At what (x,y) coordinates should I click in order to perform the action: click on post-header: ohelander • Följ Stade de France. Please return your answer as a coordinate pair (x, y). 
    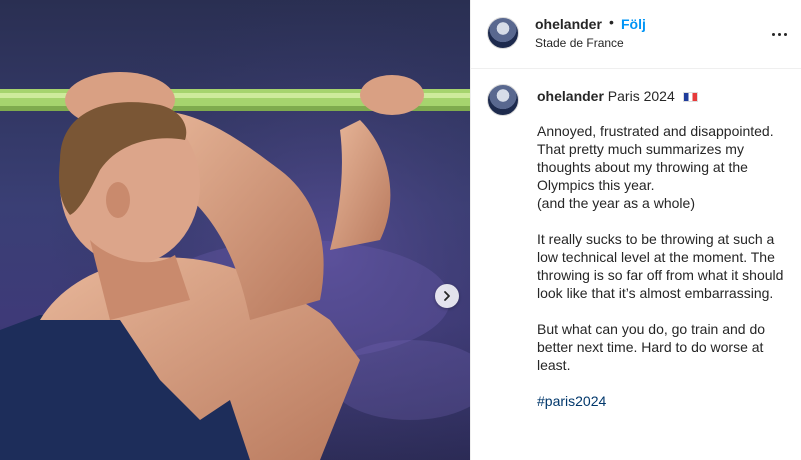
    Looking at the image, I should click on (636, 34).